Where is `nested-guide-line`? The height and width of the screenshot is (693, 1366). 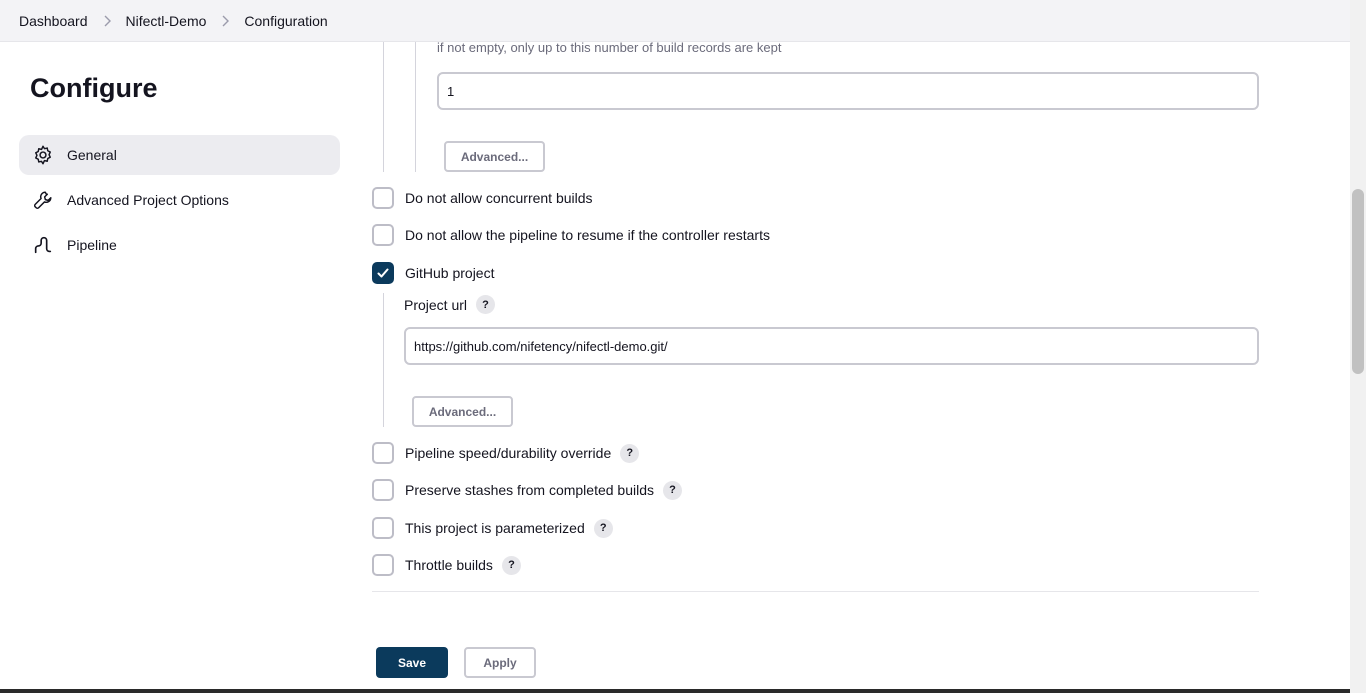 nested-guide-line is located at coordinates (415, 107).